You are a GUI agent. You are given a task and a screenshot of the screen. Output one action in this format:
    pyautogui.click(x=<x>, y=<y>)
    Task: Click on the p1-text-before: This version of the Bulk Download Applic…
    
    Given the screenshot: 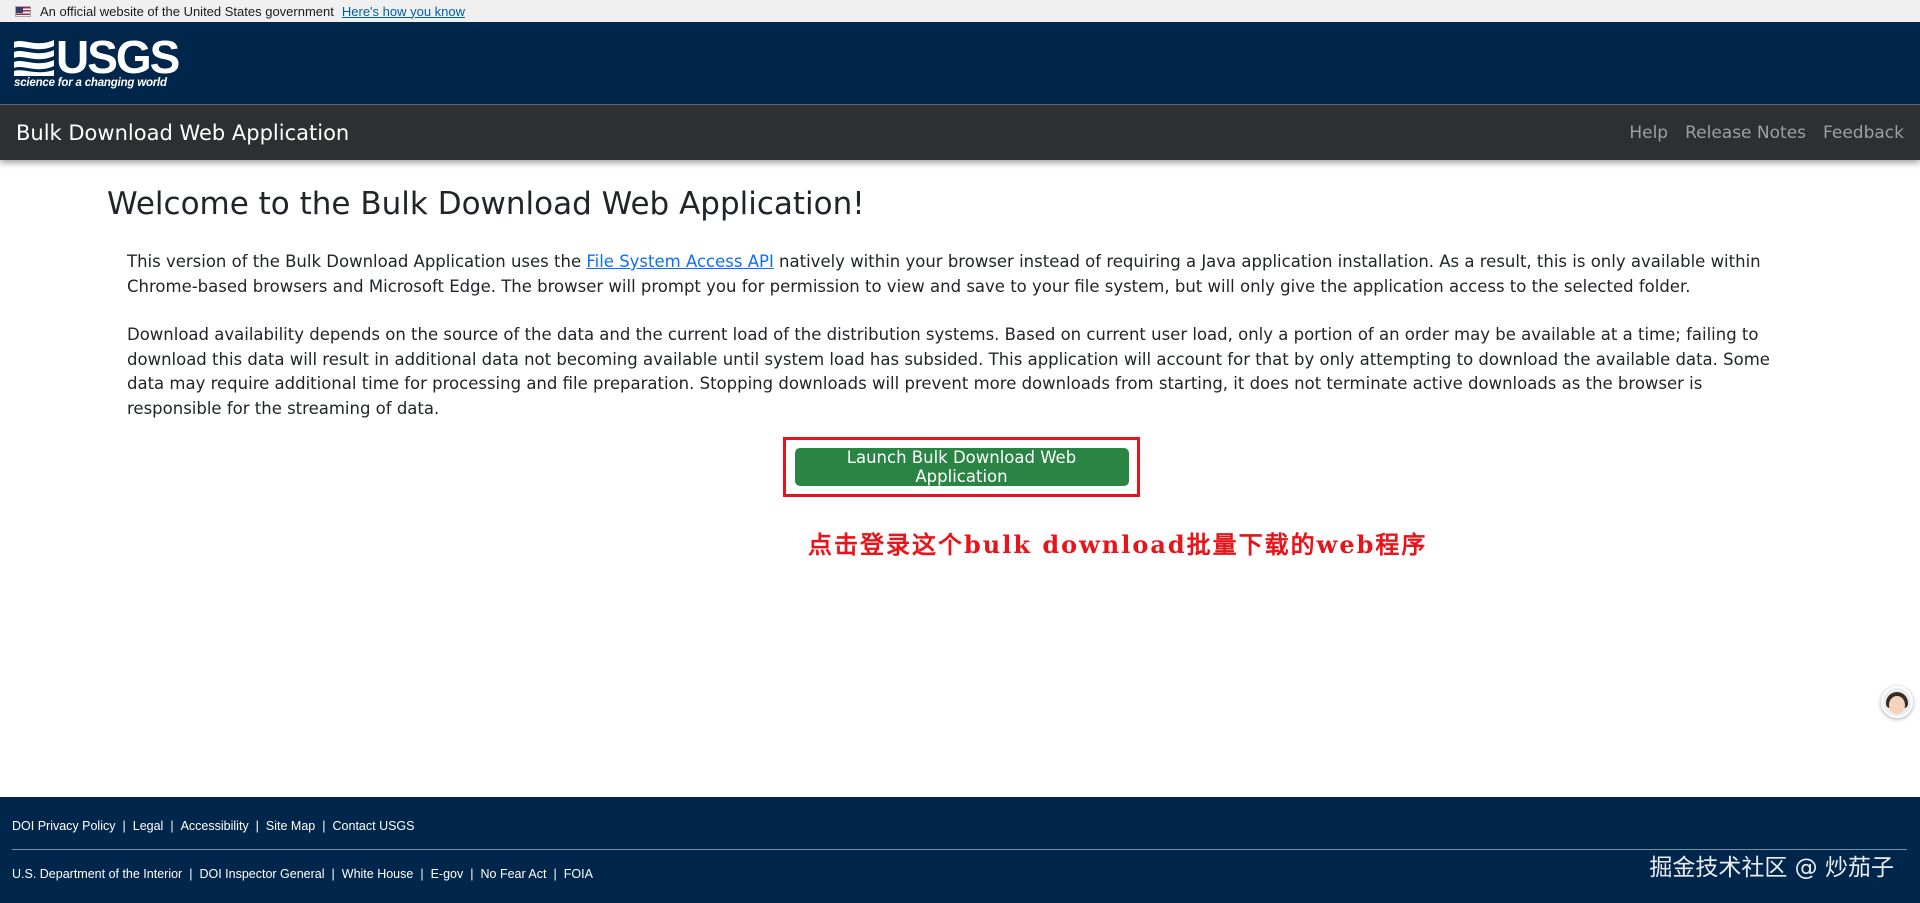 What is the action you would take?
    pyautogui.click(x=357, y=261)
    